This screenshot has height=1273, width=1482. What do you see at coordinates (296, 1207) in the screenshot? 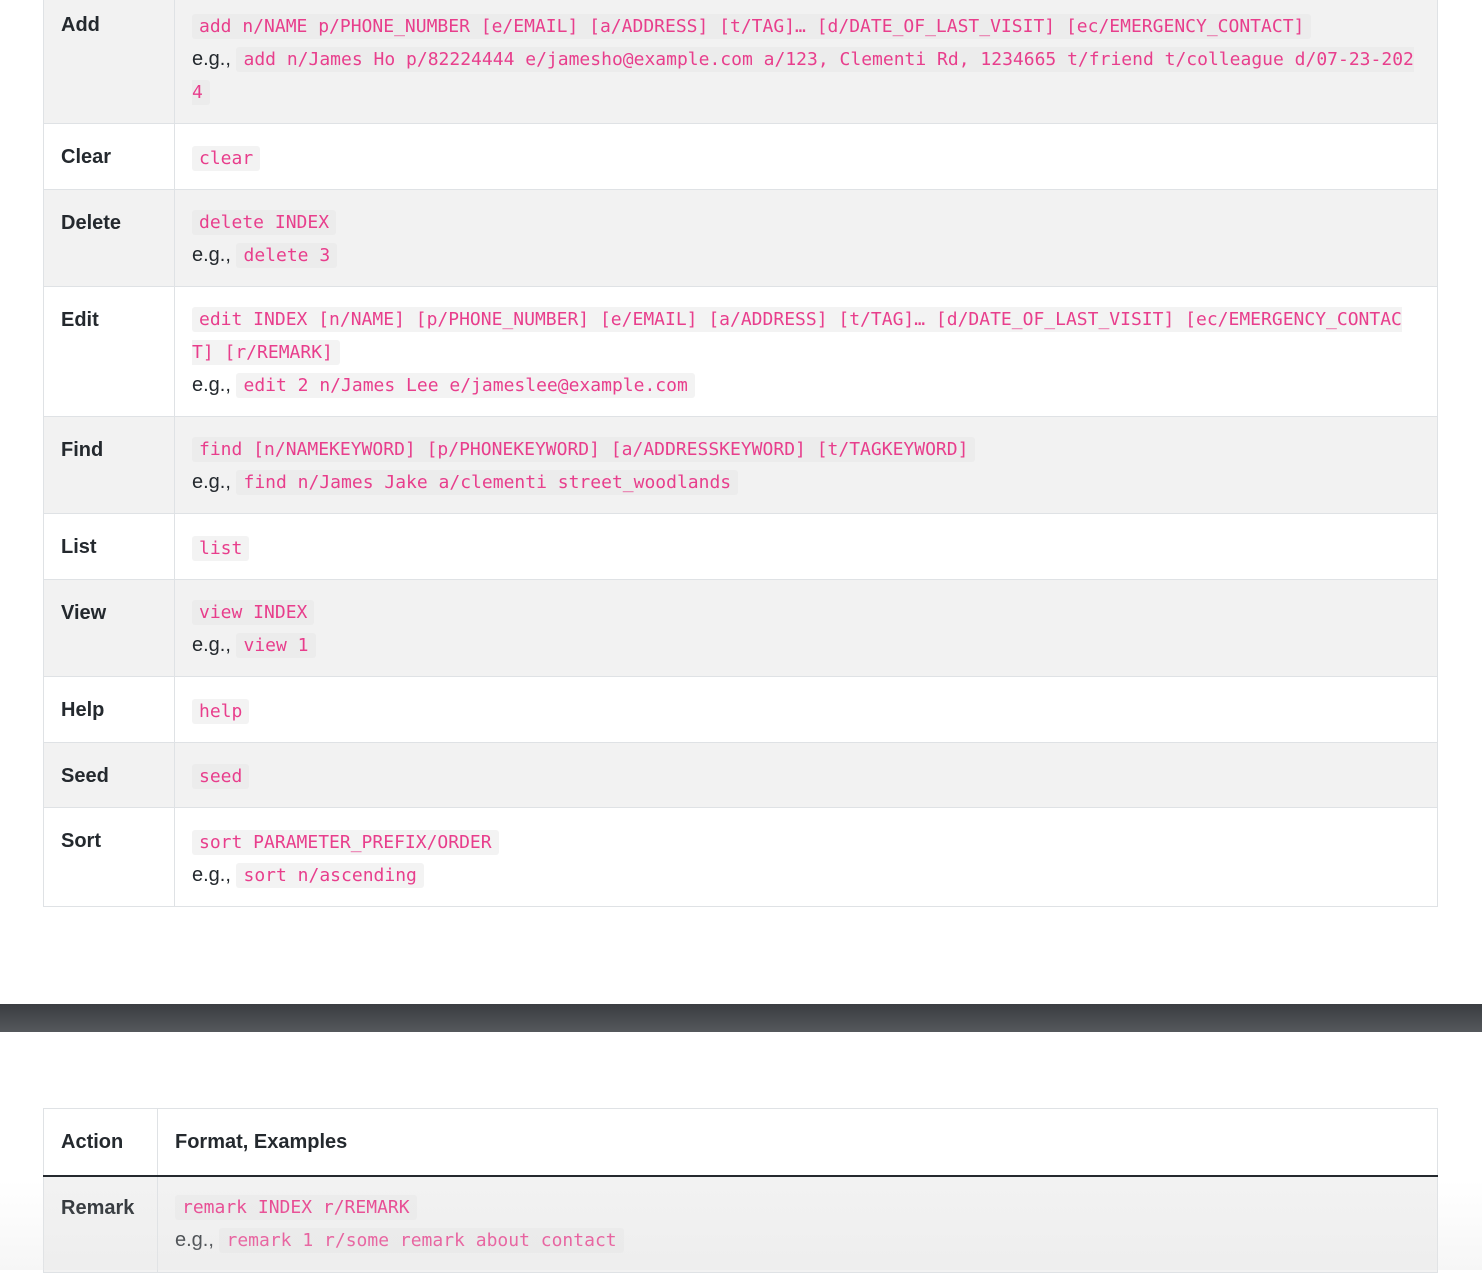
I see `format-code: remark INDEX r/REMARK` at bounding box center [296, 1207].